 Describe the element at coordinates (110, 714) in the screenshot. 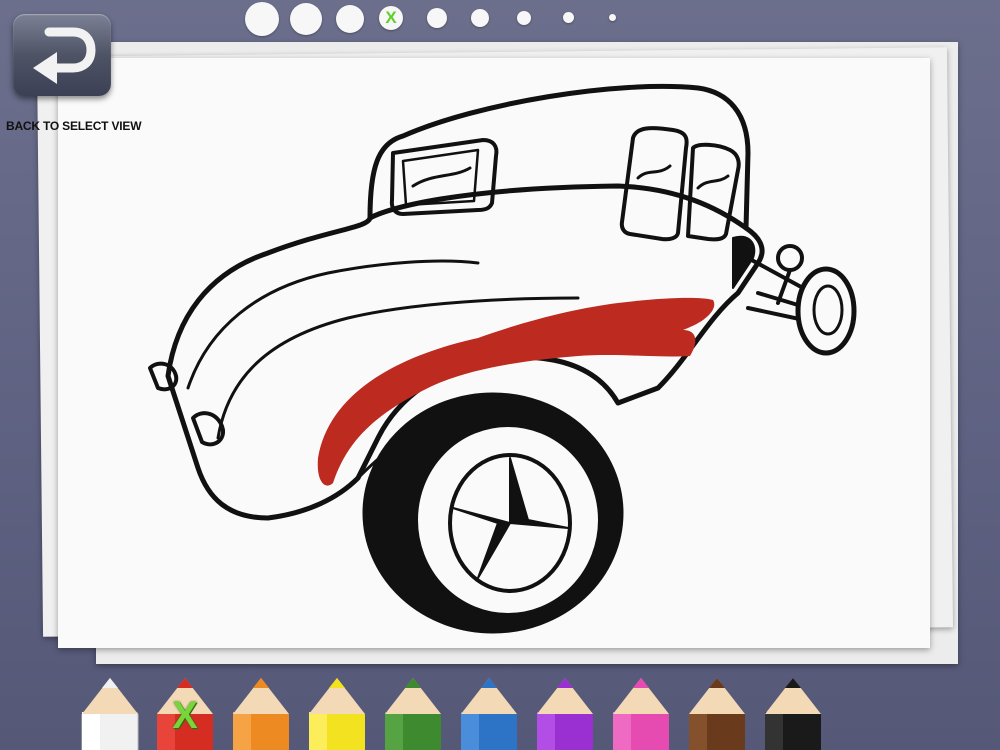

I see `pencil-white-icon` at that location.